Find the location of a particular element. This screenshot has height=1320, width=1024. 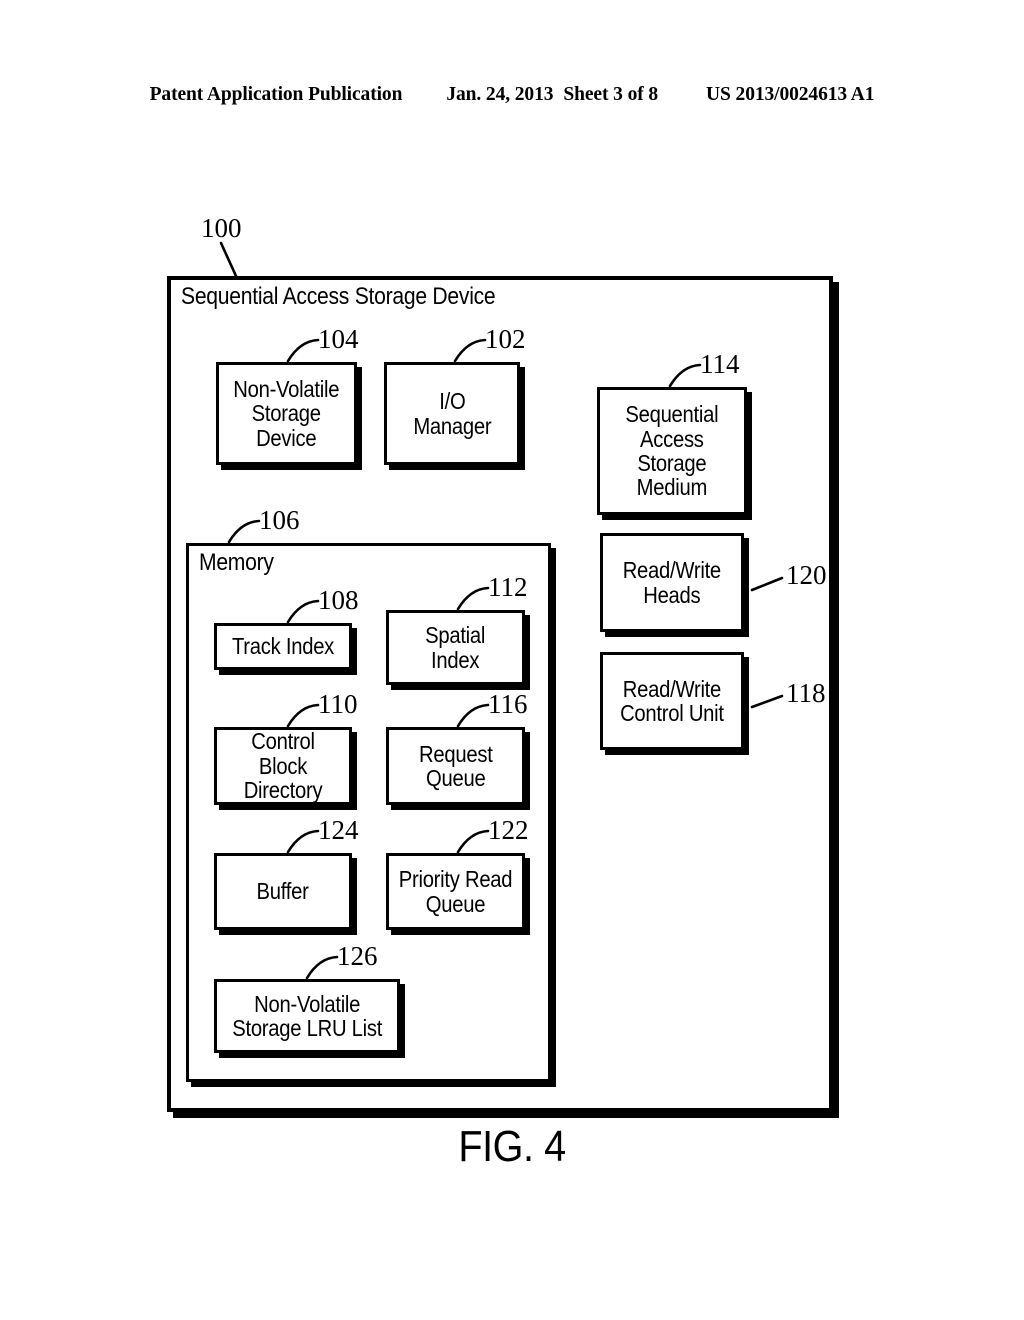

block-priority-read-queue-label: Priority Read Queue is located at coordinates (455, 891).